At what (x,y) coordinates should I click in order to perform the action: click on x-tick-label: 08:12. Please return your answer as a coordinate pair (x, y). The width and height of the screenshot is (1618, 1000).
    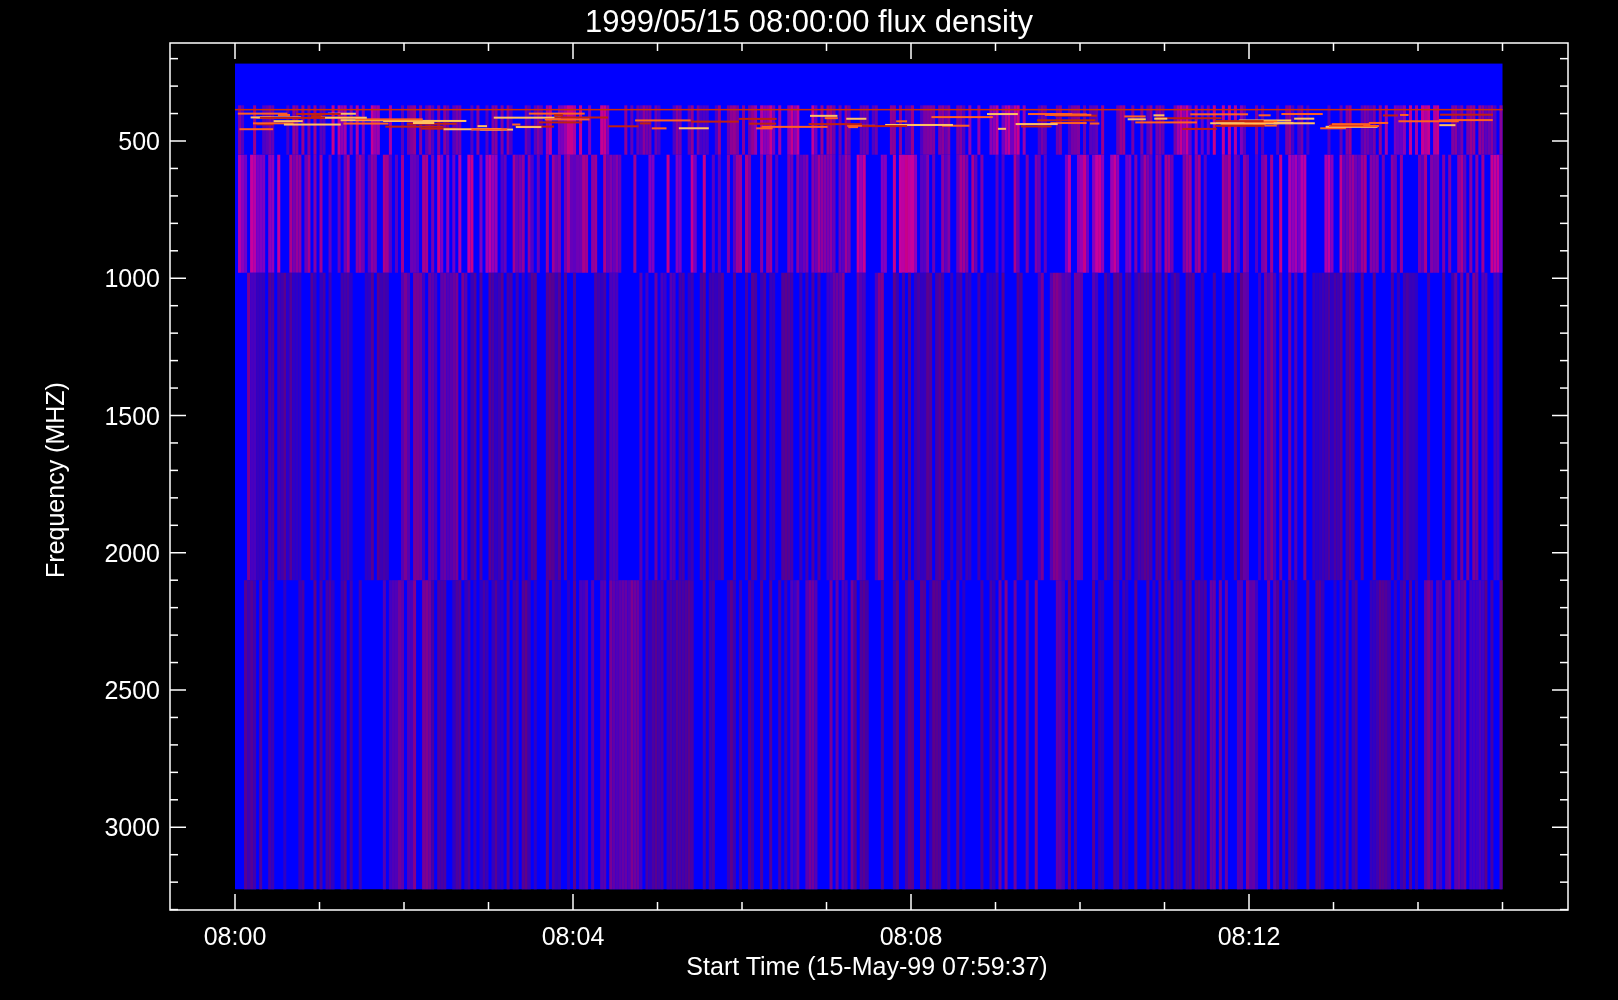
    Looking at the image, I should click on (1249, 936).